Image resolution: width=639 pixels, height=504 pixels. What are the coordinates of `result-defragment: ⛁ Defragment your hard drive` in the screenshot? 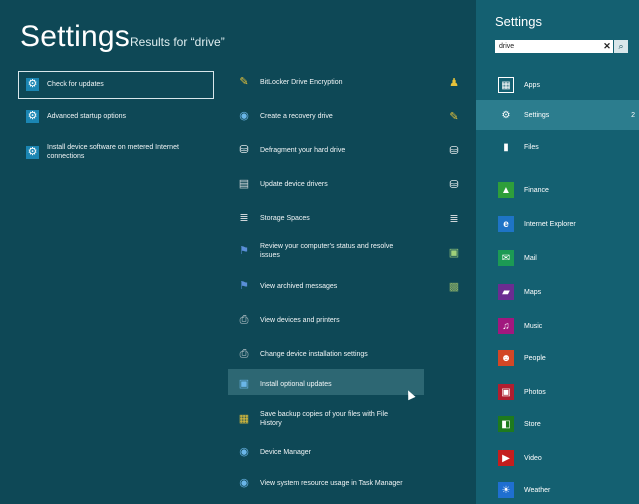 It's located at (290, 150).